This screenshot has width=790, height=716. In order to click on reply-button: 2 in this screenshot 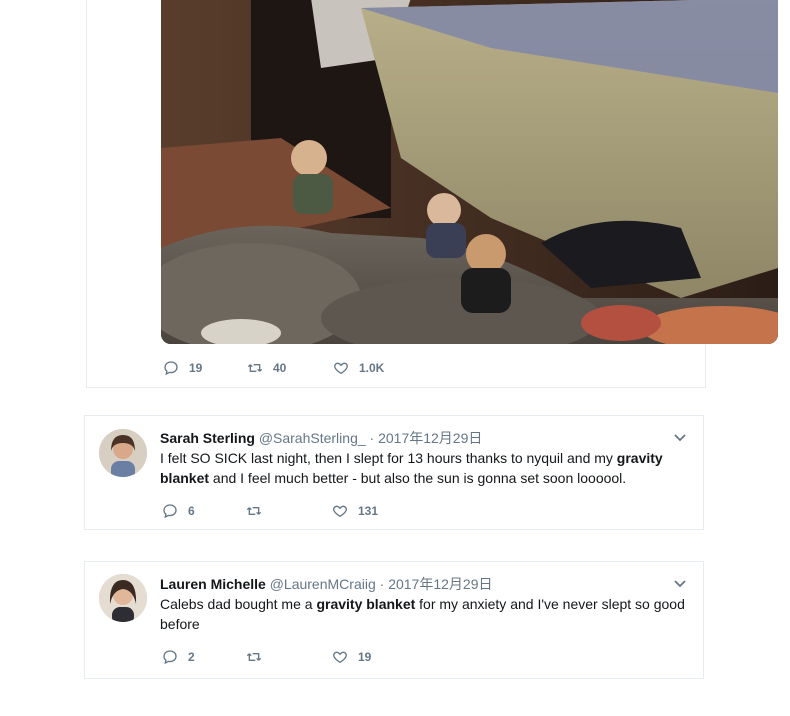, I will do `click(204, 657)`.